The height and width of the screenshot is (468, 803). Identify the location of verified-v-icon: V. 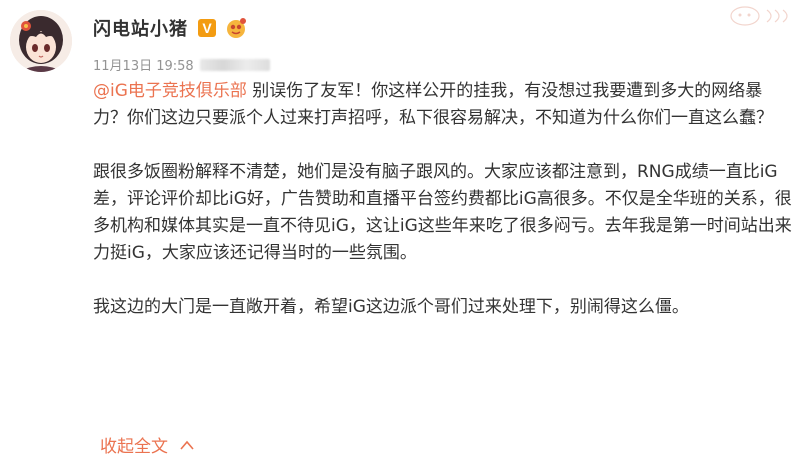
(207, 28).